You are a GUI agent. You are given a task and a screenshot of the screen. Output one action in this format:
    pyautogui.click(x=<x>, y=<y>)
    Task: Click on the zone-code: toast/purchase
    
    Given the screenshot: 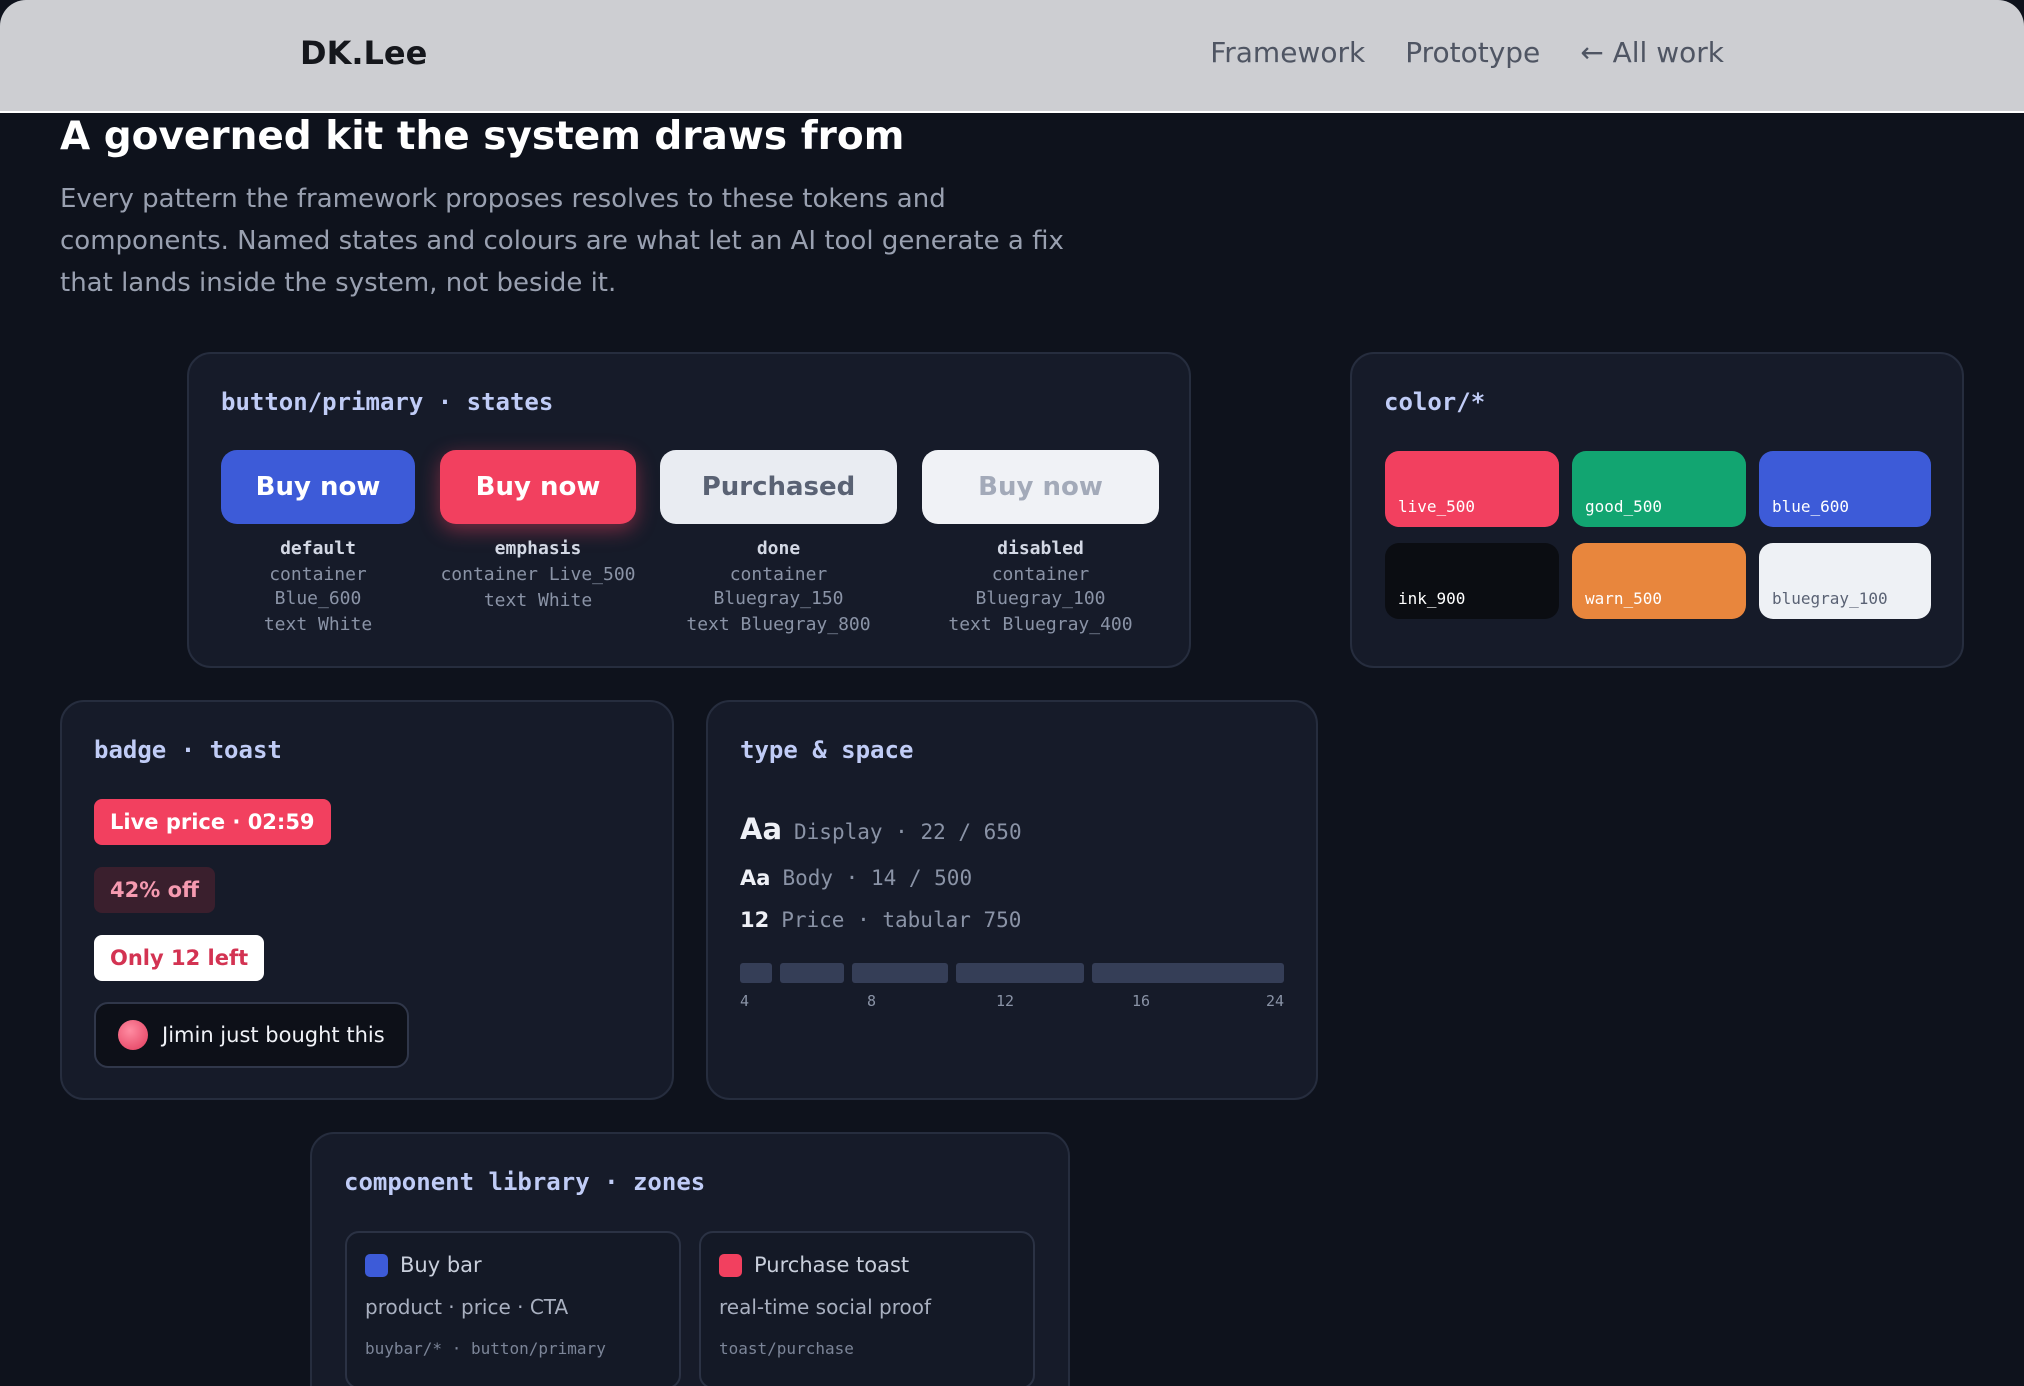 What is the action you would take?
    pyautogui.click(x=786, y=1348)
    